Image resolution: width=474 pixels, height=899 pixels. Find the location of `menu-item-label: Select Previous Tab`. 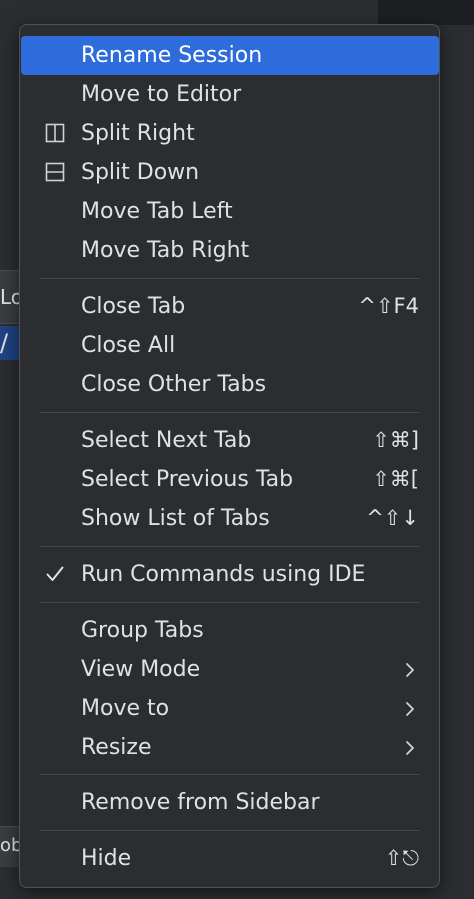

menu-item-label: Select Previous Tab is located at coordinates (187, 479).